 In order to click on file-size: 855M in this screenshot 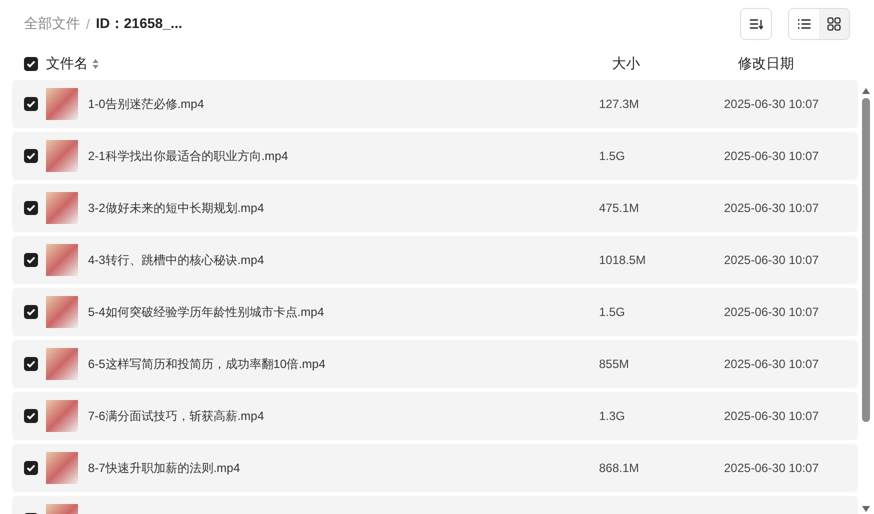, I will do `click(614, 364)`.